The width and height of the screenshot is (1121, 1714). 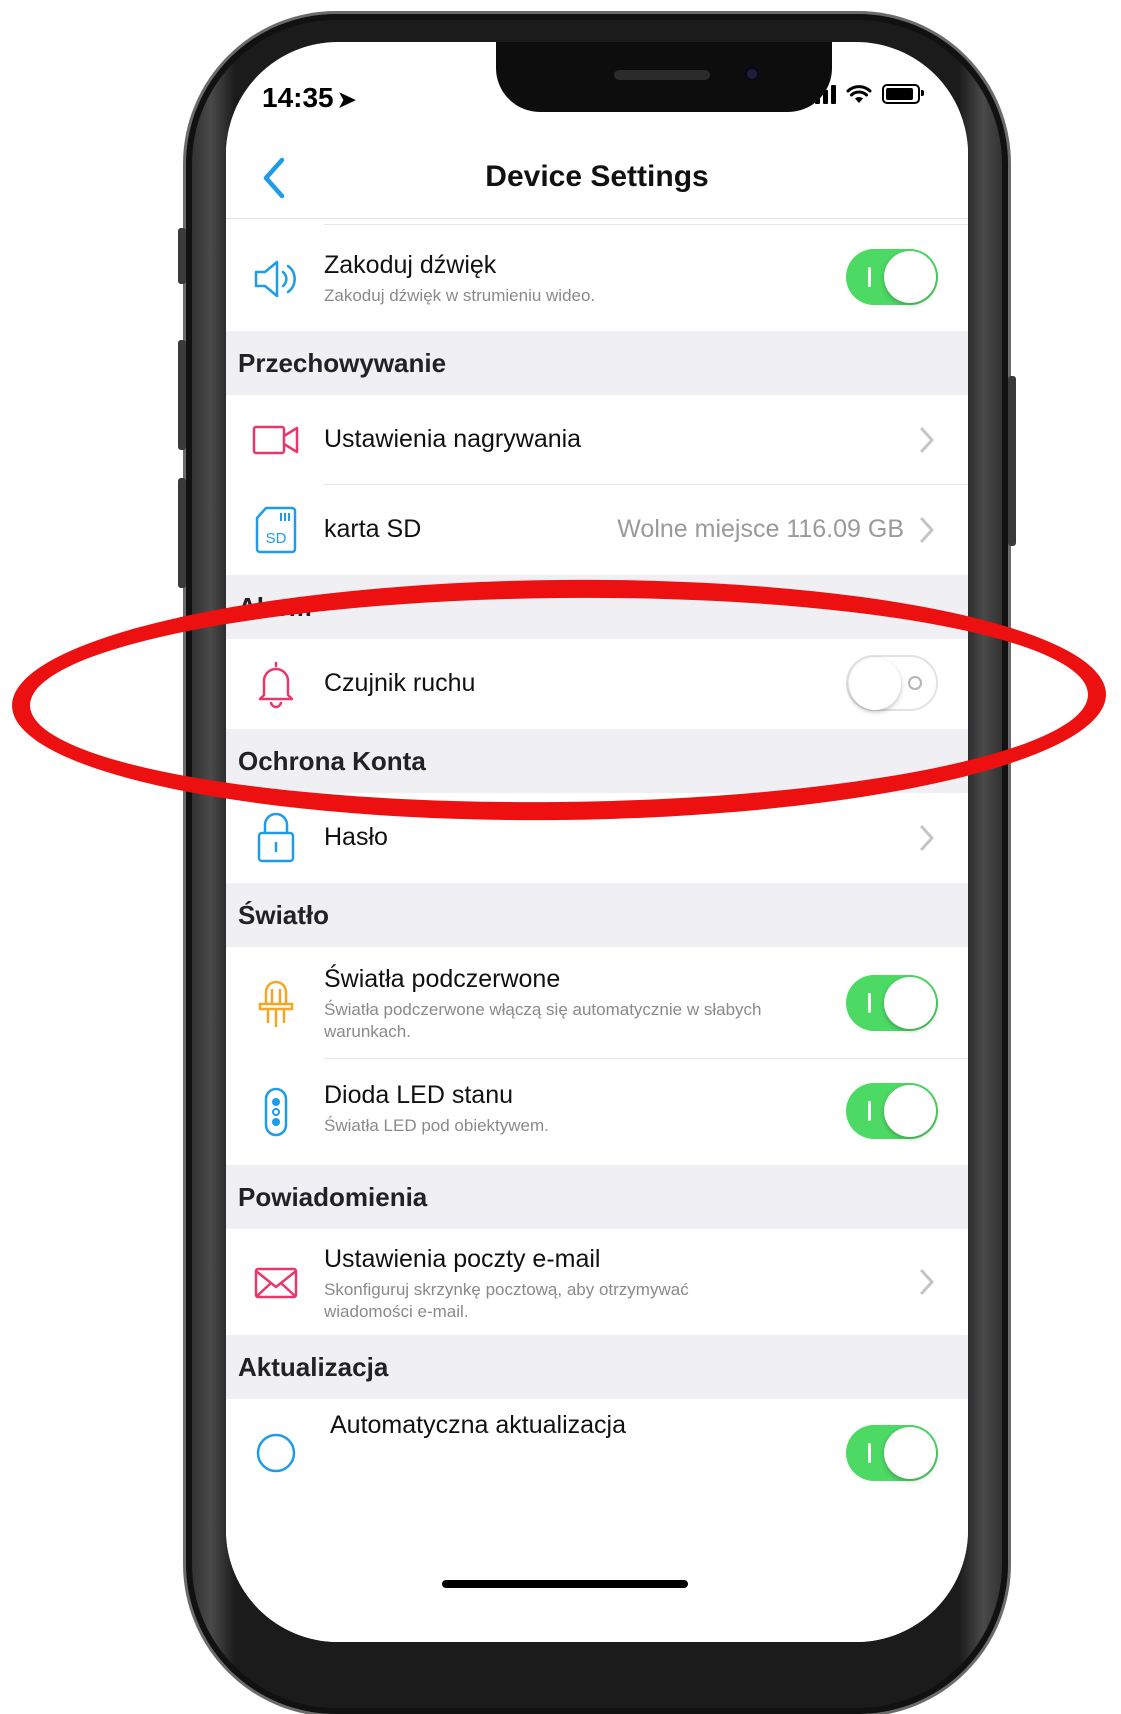 I want to click on page-title: Device Settings, so click(x=597, y=176).